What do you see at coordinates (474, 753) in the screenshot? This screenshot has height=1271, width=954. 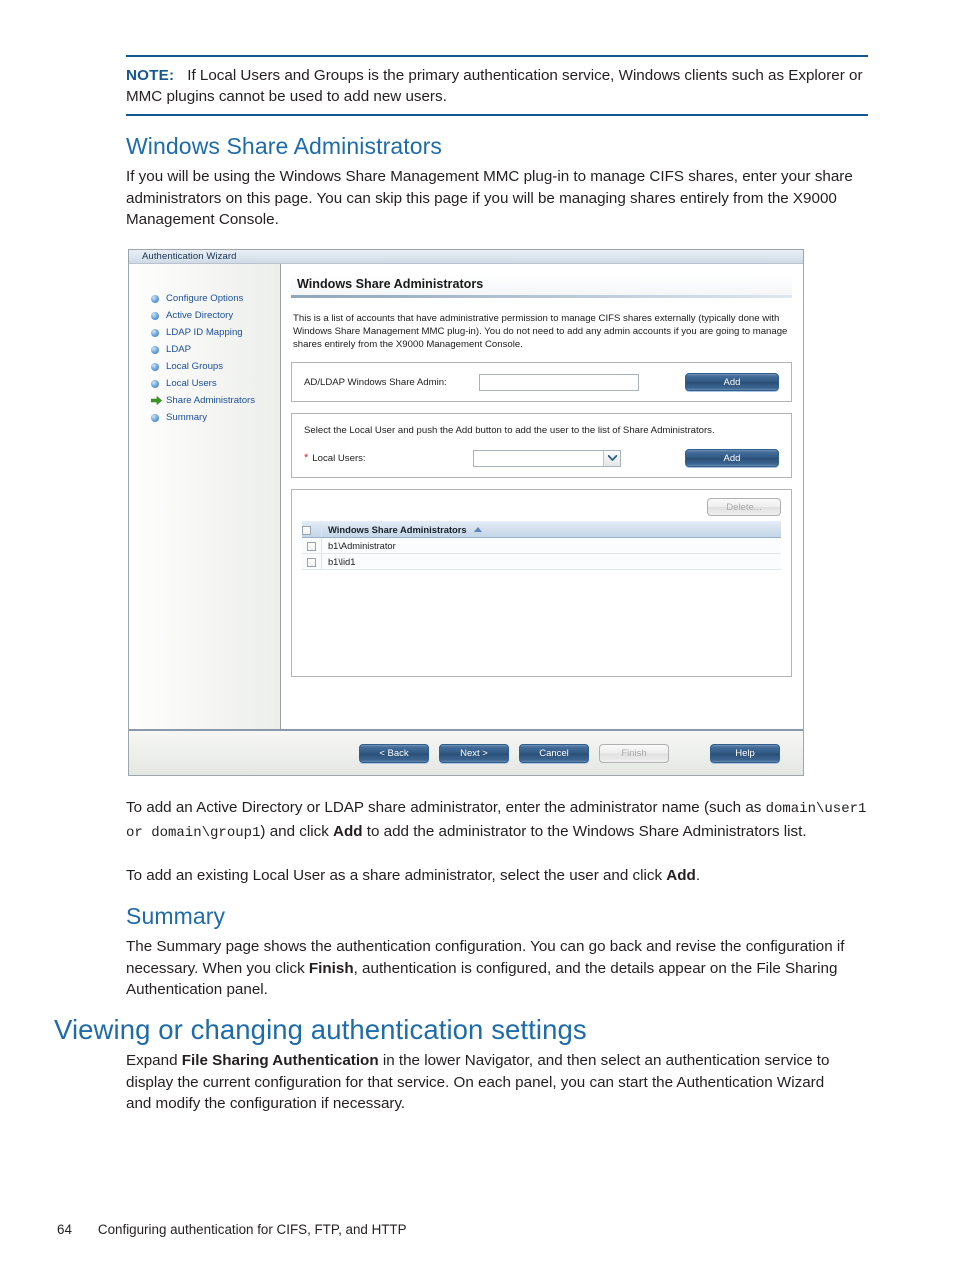 I see `next-button: Next >` at bounding box center [474, 753].